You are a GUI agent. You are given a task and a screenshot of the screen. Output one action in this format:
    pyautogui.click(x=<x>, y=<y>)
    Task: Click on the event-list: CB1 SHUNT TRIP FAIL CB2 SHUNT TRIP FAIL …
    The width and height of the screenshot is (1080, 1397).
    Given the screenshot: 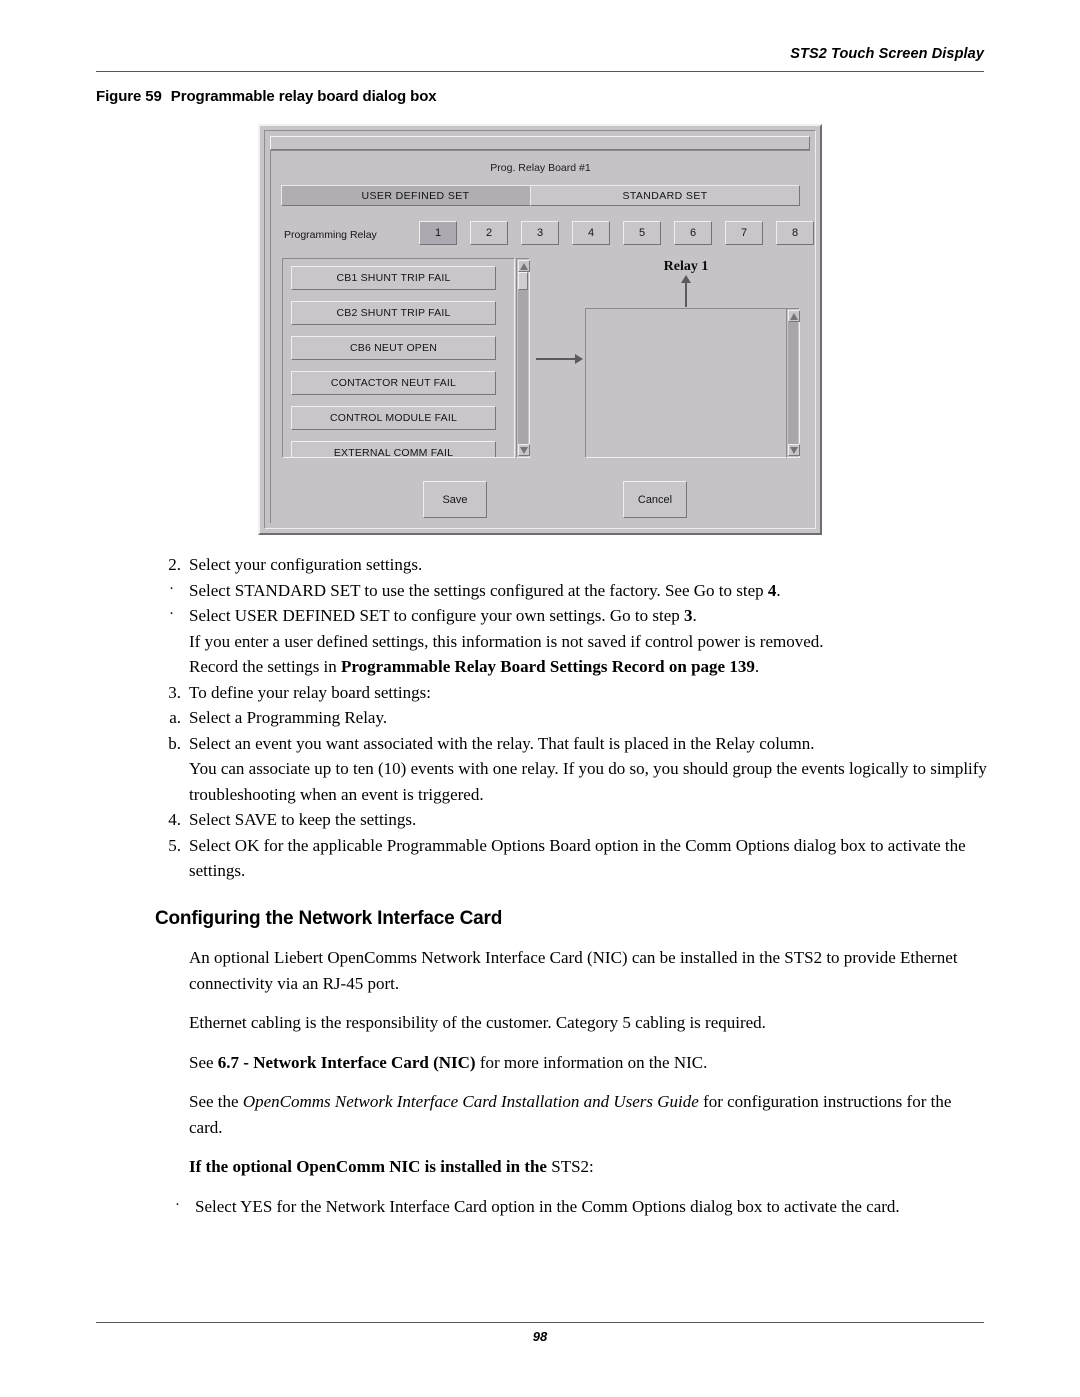 What is the action you would take?
    pyautogui.click(x=393, y=361)
    